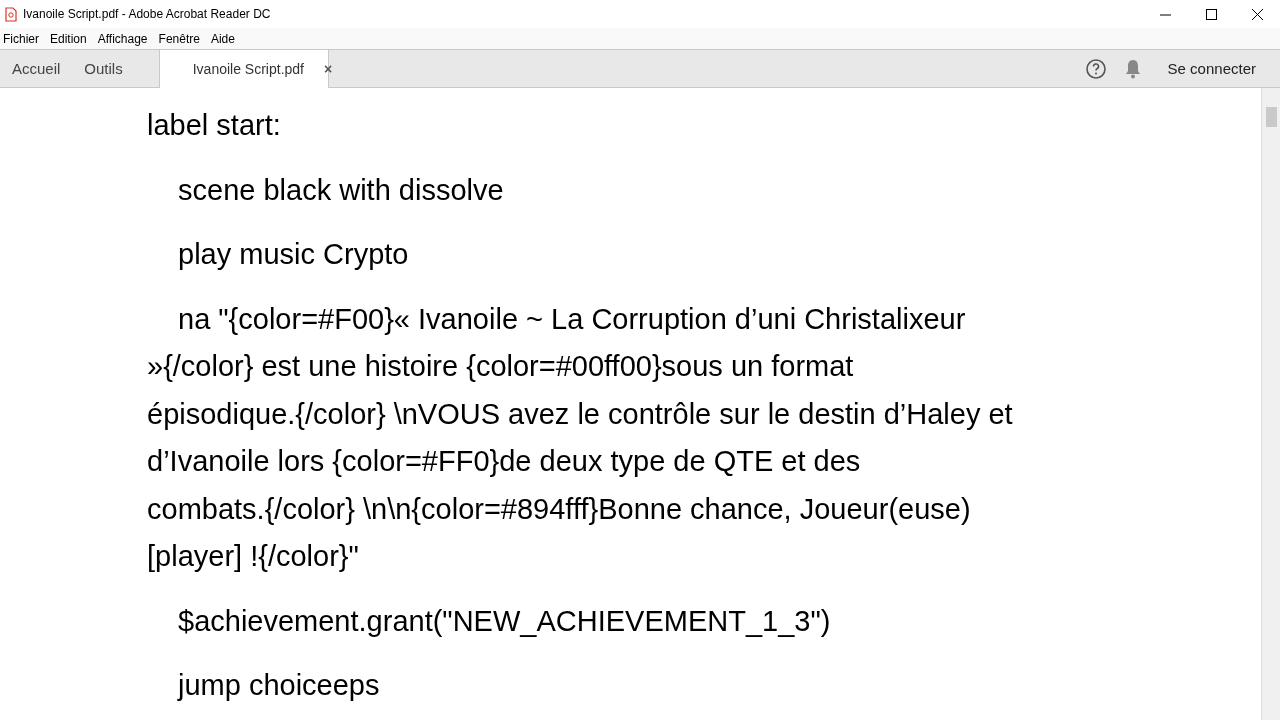 This screenshot has height=720, width=1280. I want to click on maximize-icon, so click(1211, 14).